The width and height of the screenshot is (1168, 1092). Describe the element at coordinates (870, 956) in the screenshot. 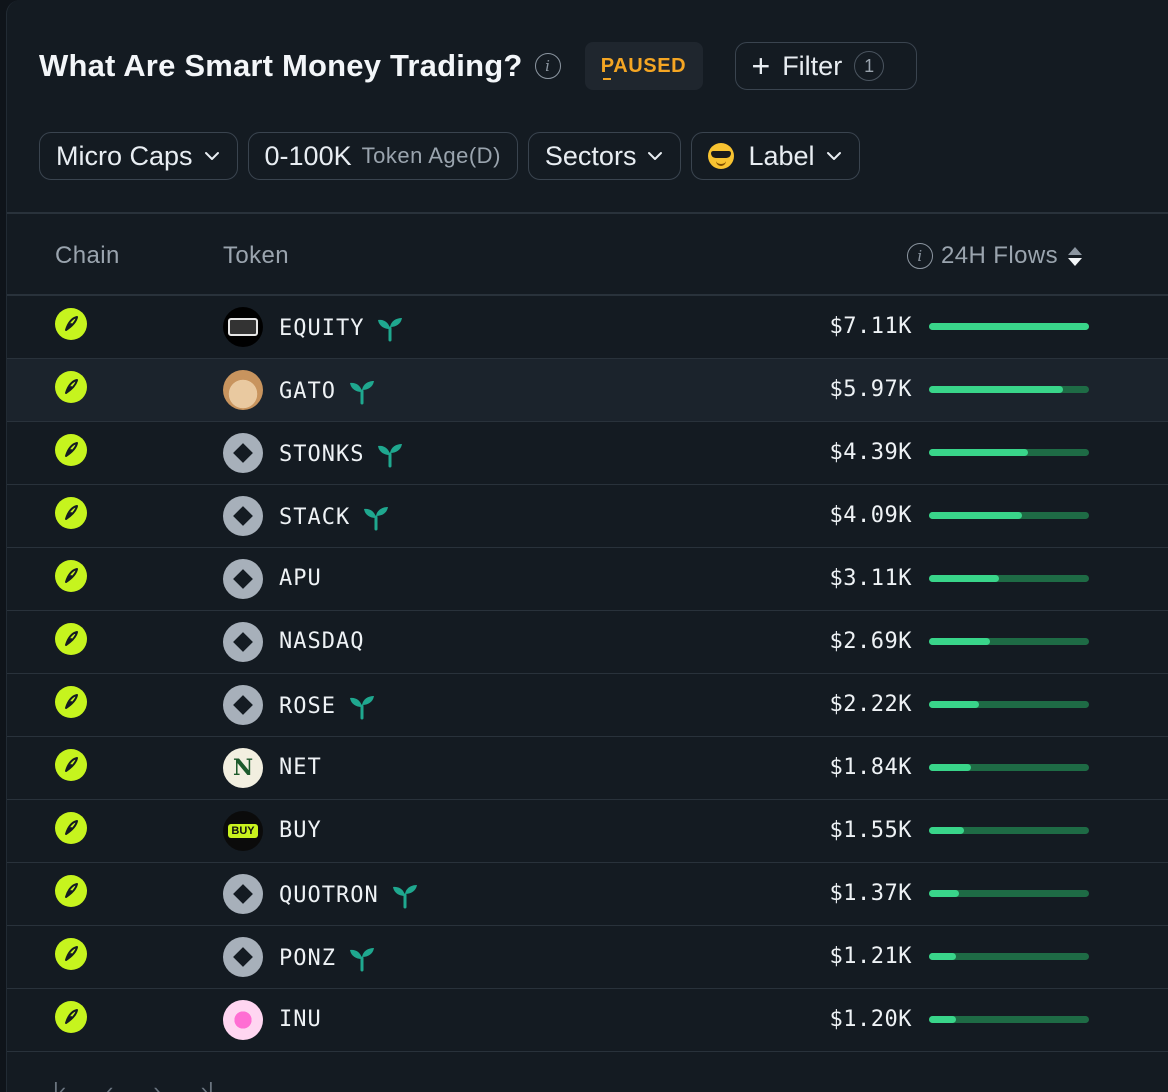

I see `flow-amount: $1.21K` at that location.